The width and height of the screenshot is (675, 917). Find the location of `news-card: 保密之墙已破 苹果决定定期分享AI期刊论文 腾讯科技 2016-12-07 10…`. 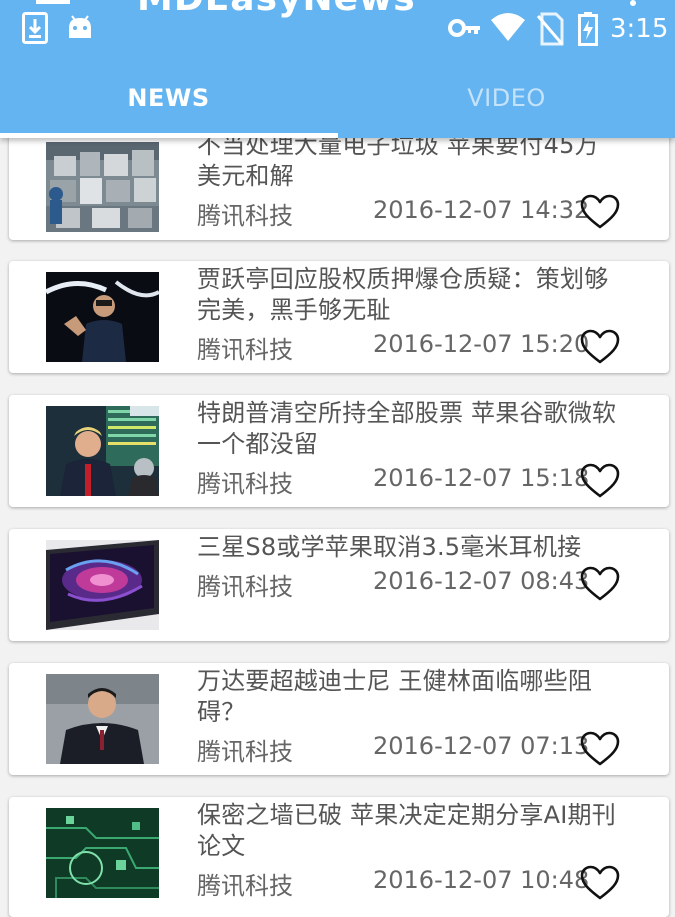

news-card: 保密之墙已破 苹果决定定期分享AI期刊论文 腾讯科技 2016-12-07 10… is located at coordinates (339, 857).